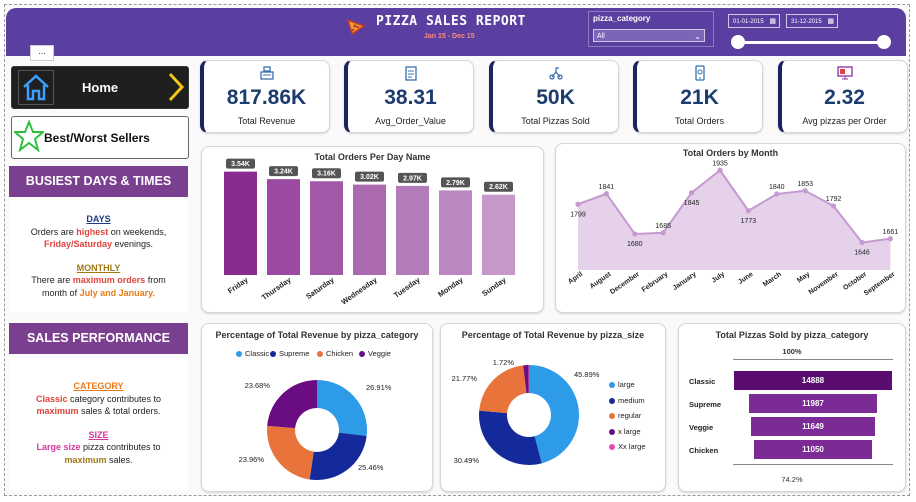 The width and height of the screenshot is (916, 502). I want to click on star-icon, so click(29, 138).